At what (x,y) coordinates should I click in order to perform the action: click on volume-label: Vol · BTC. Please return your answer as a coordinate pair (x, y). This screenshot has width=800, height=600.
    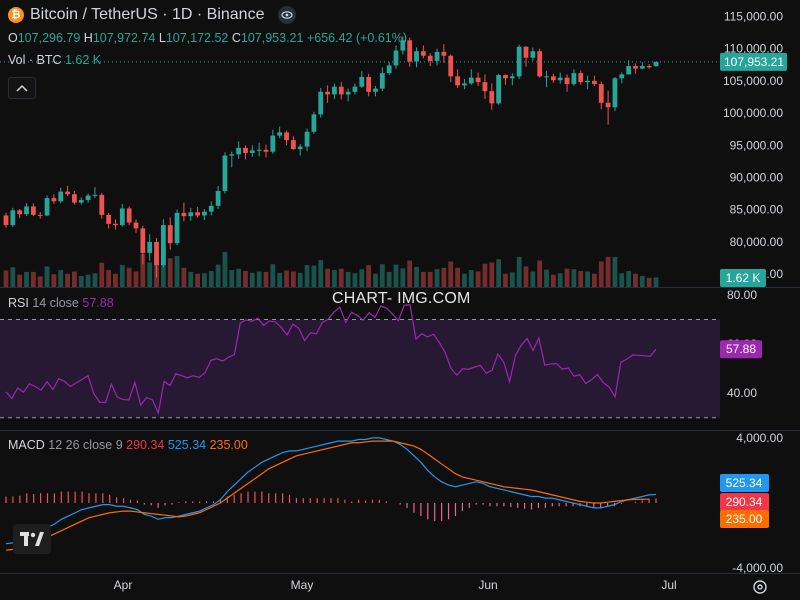
    Looking at the image, I should click on (35, 60).